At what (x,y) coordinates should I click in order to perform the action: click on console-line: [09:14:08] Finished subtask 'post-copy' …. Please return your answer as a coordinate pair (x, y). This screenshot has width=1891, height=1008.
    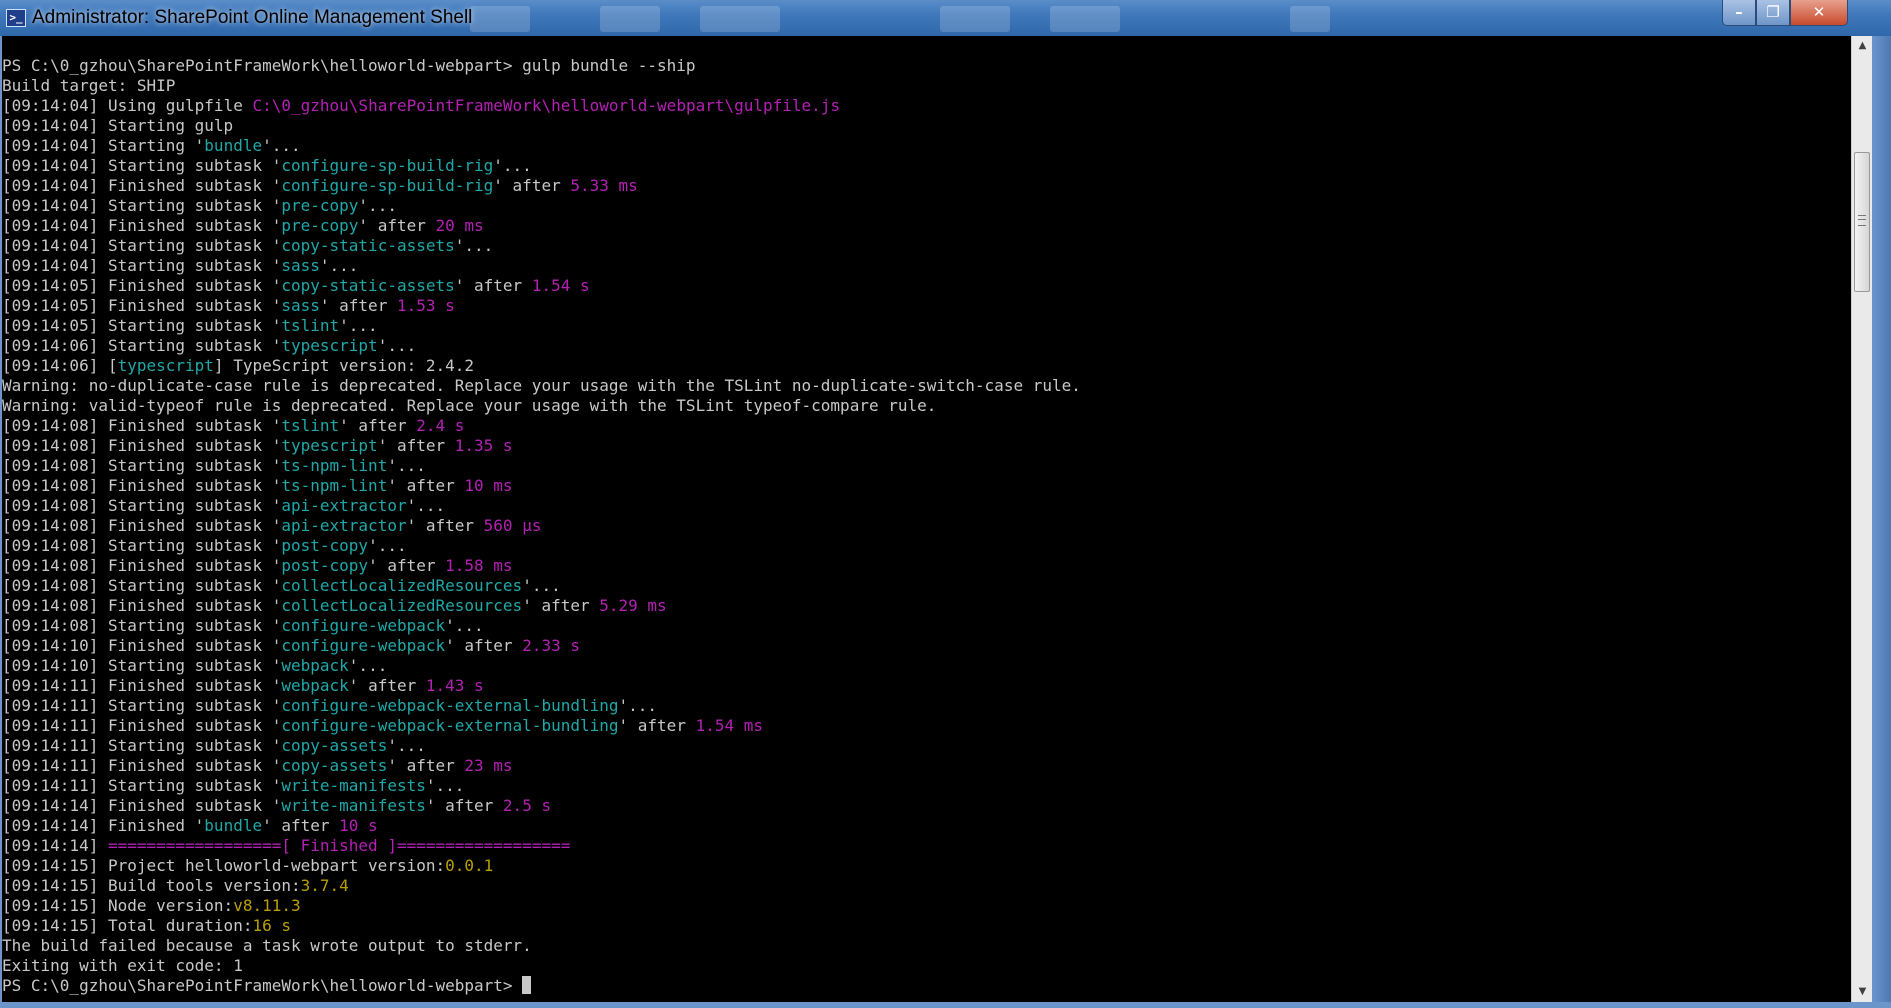
    Looking at the image, I should click on (541, 566).